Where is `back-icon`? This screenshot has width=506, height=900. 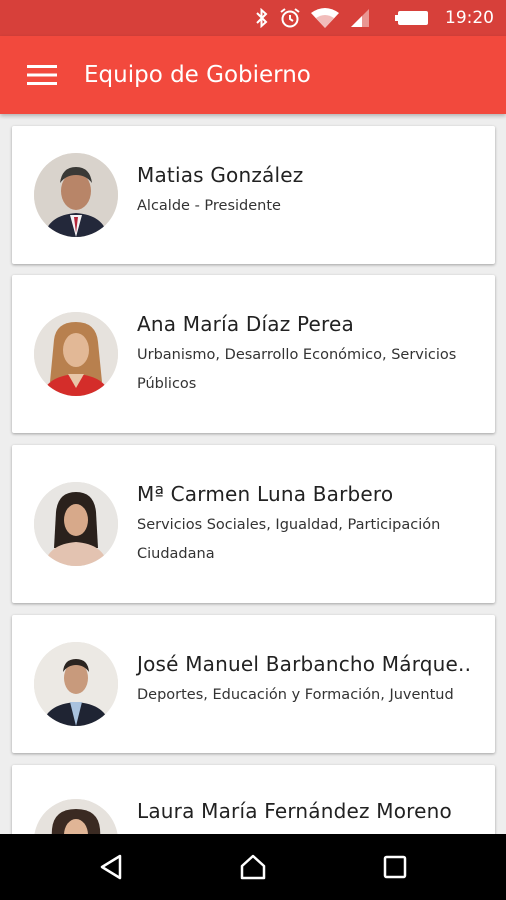 back-icon is located at coordinates (111, 867).